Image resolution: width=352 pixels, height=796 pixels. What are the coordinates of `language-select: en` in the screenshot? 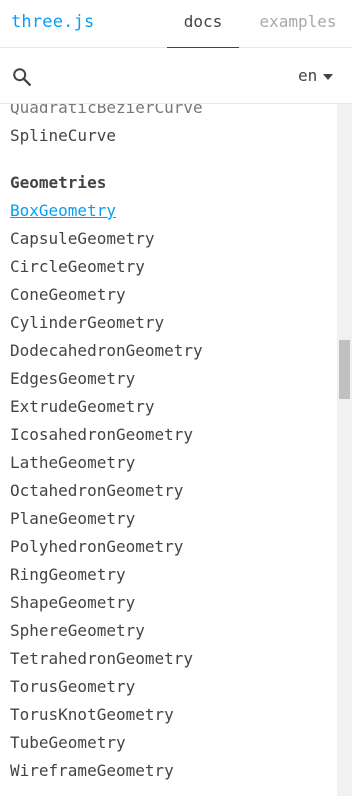 It's located at (316, 76).